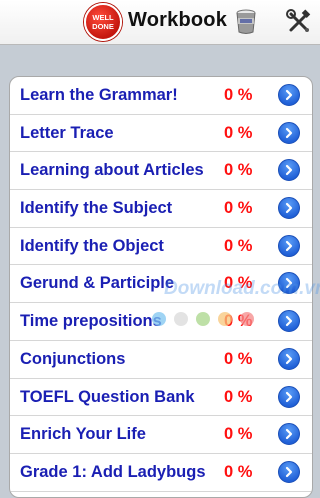 The image size is (320, 498). What do you see at coordinates (103, 26) in the screenshot?
I see `svg-text: DONE` at bounding box center [103, 26].